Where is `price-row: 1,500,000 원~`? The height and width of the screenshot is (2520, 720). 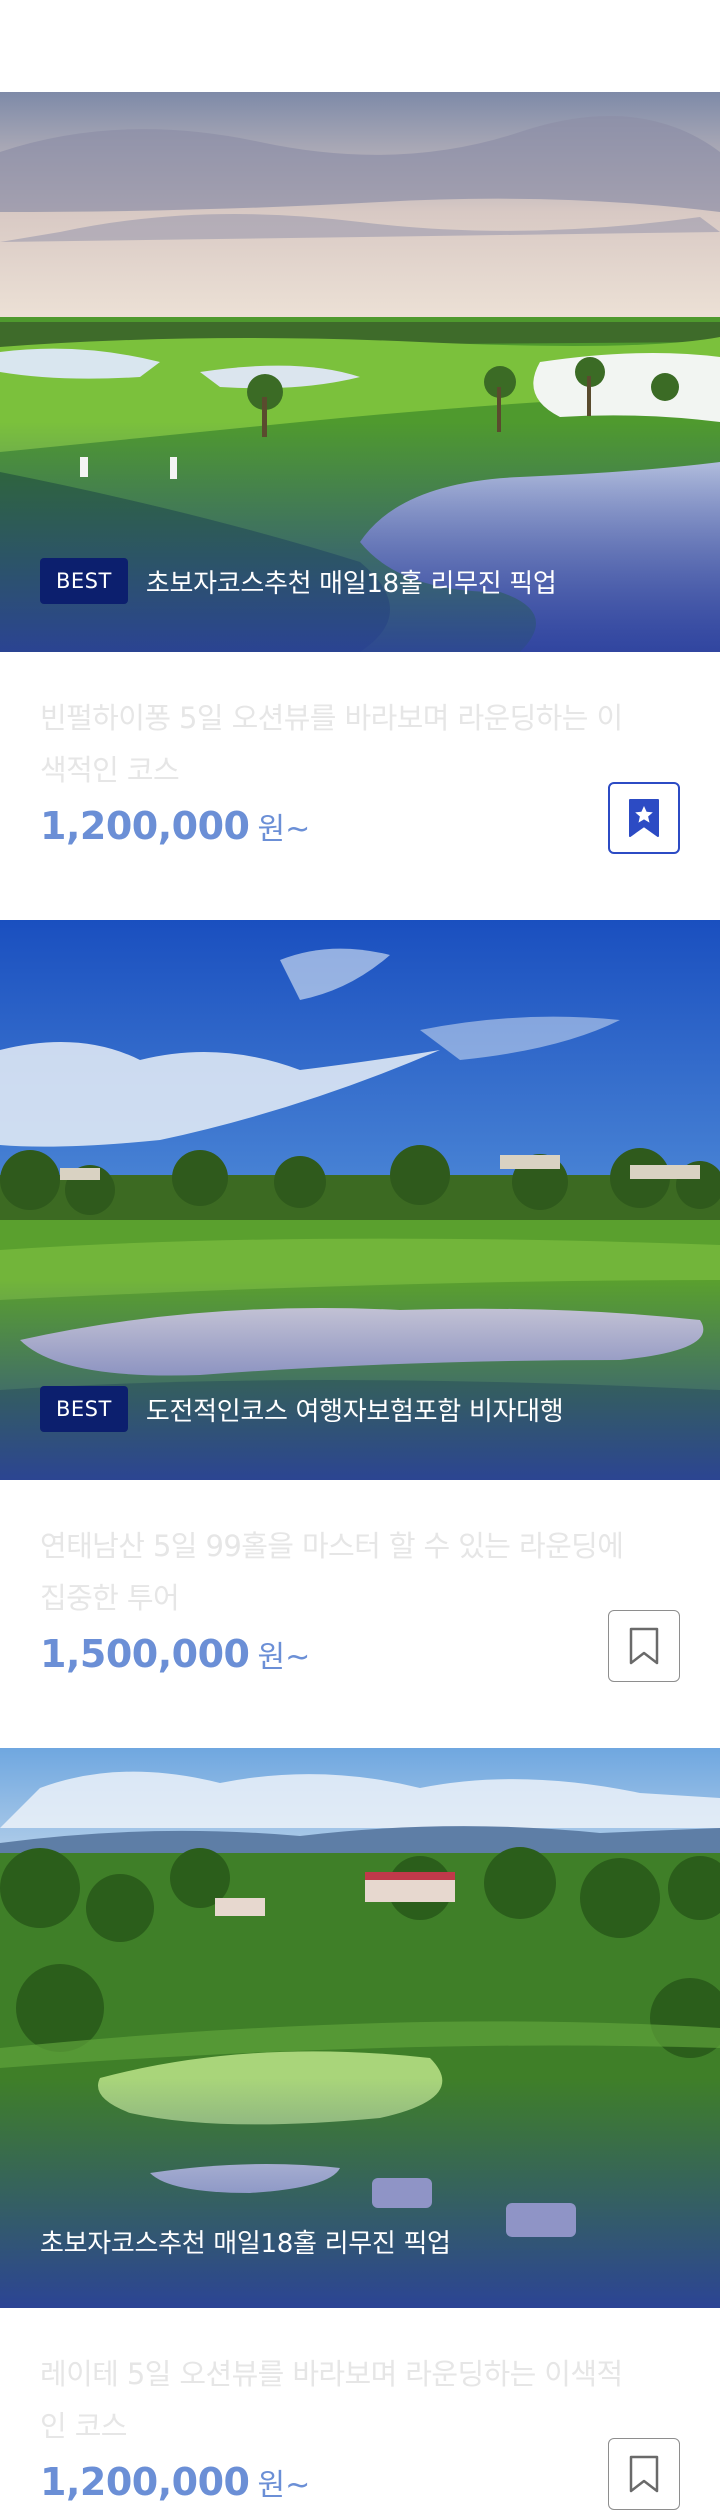
price-row: 1,500,000 원~ is located at coordinates (175, 1654).